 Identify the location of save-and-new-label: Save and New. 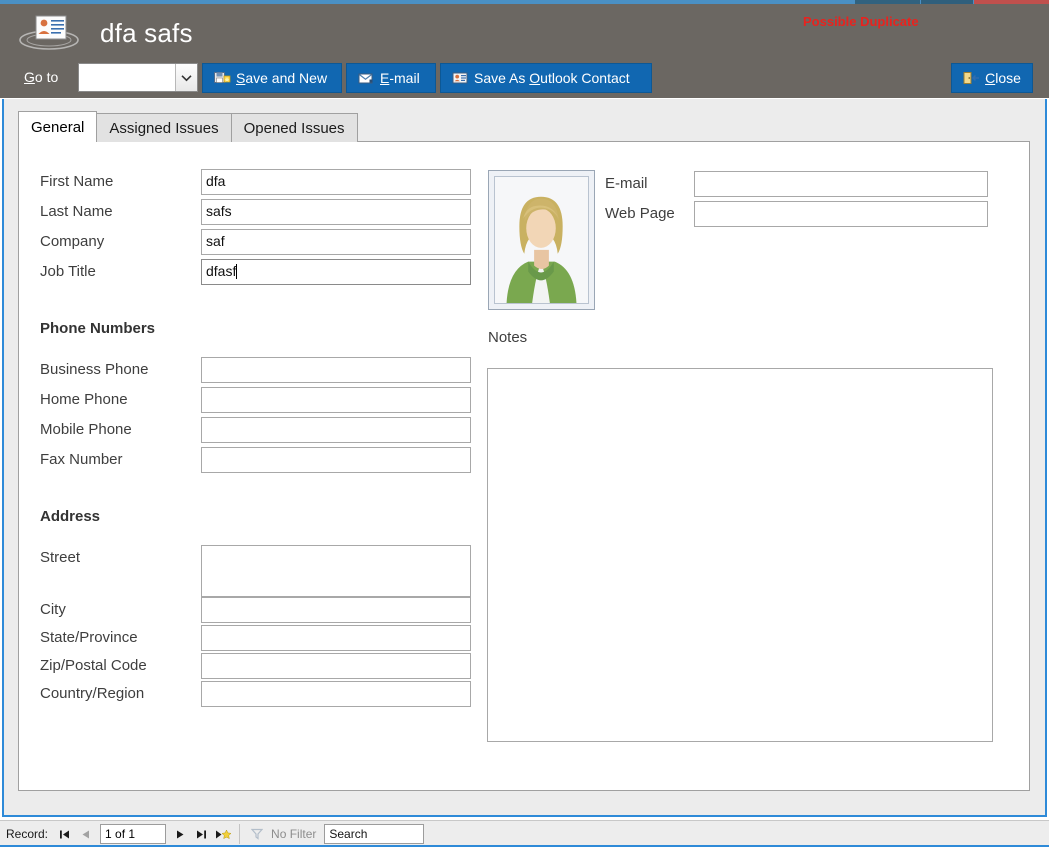
(281, 78).